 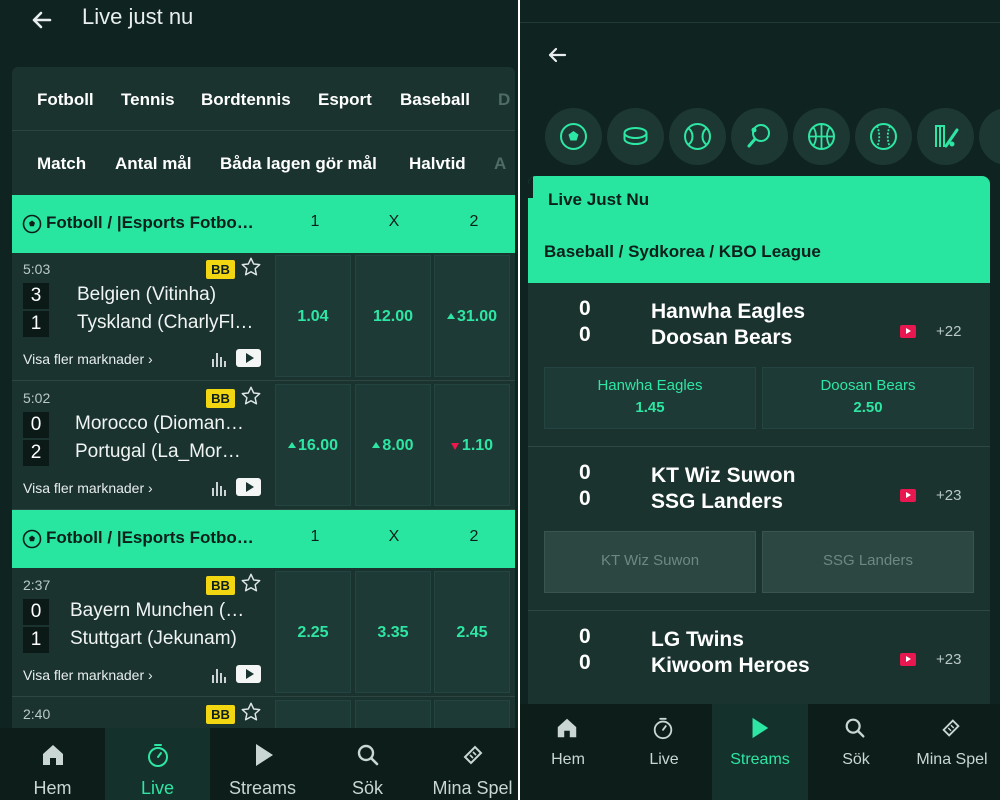 What do you see at coordinates (723, 475) in the screenshot?
I see `home-team: KT Wiz Suwon` at bounding box center [723, 475].